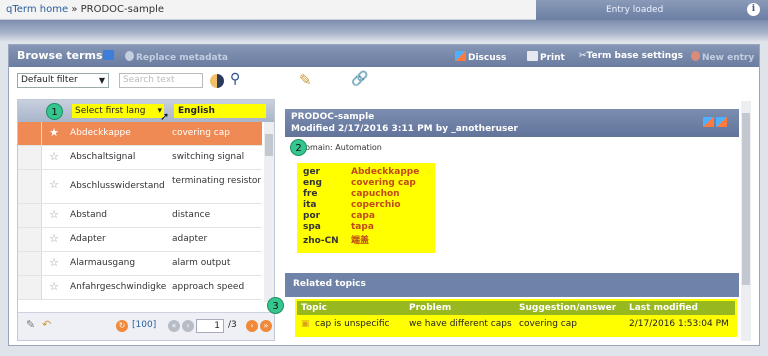  What do you see at coordinates (631, 56) in the screenshot?
I see `term-base-settings-button: ✂Term base settings` at bounding box center [631, 56].